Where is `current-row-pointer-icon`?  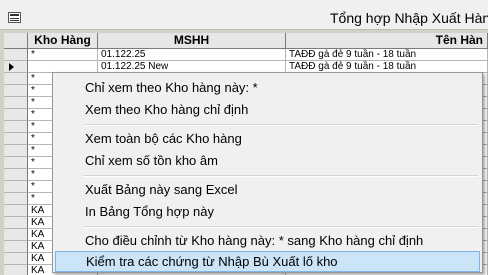 current-row-pointer-icon is located at coordinates (11, 67).